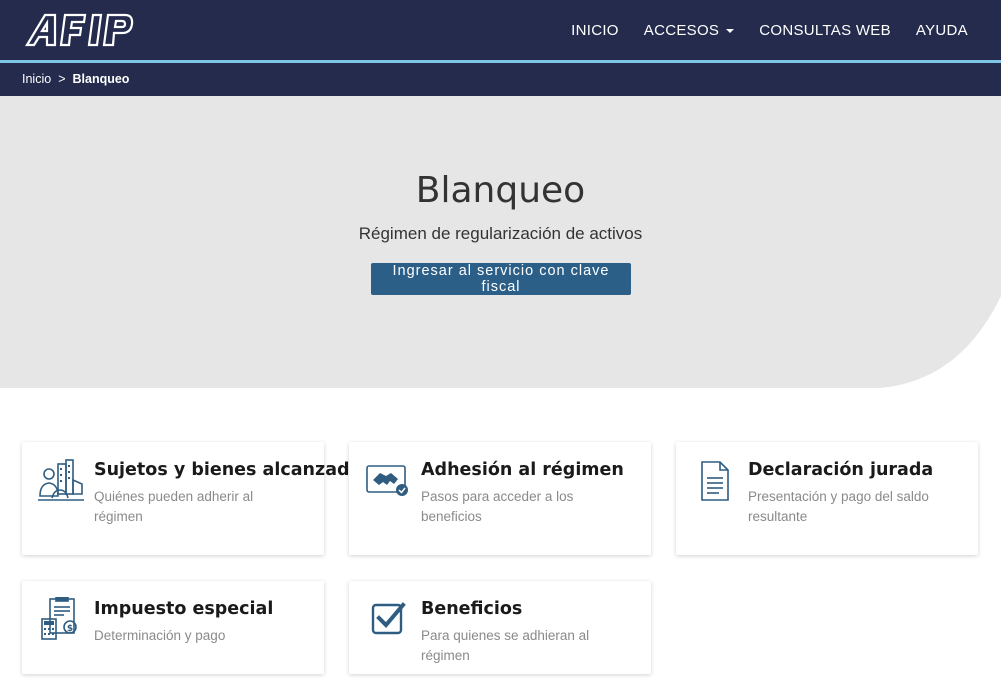 The image size is (1001, 700). Describe the element at coordinates (59, 618) in the screenshot. I see `calculator-document-icon: $` at that location.